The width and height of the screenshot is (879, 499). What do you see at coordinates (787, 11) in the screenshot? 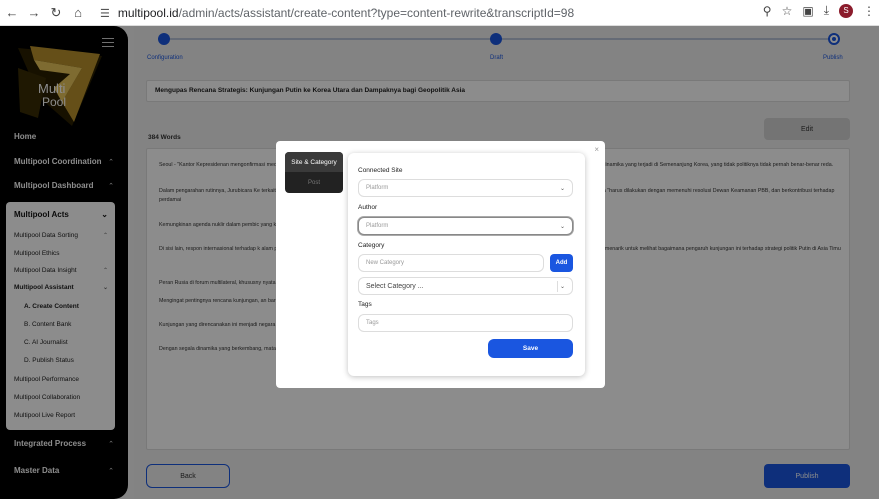
I see `bookmark-star-icon: ☆` at bounding box center [787, 11].